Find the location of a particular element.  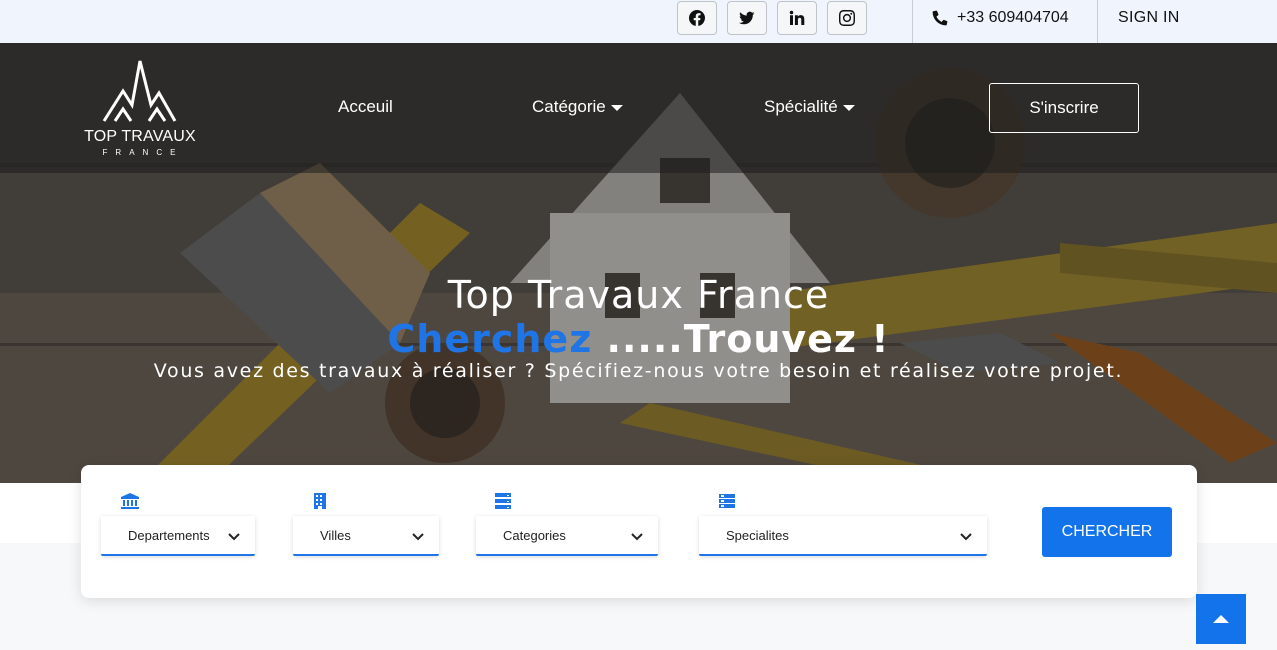

twitter-icon is located at coordinates (747, 18).